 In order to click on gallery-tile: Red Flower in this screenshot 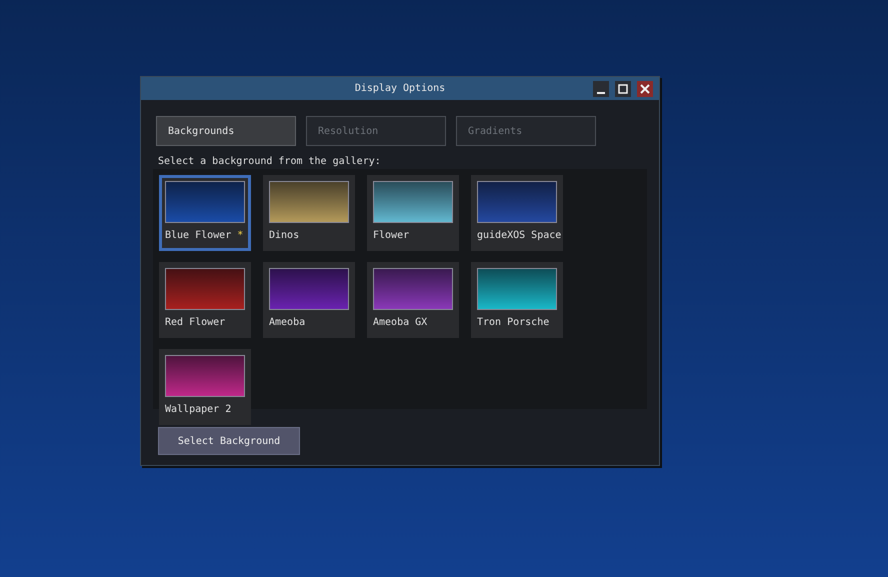, I will do `click(205, 300)`.